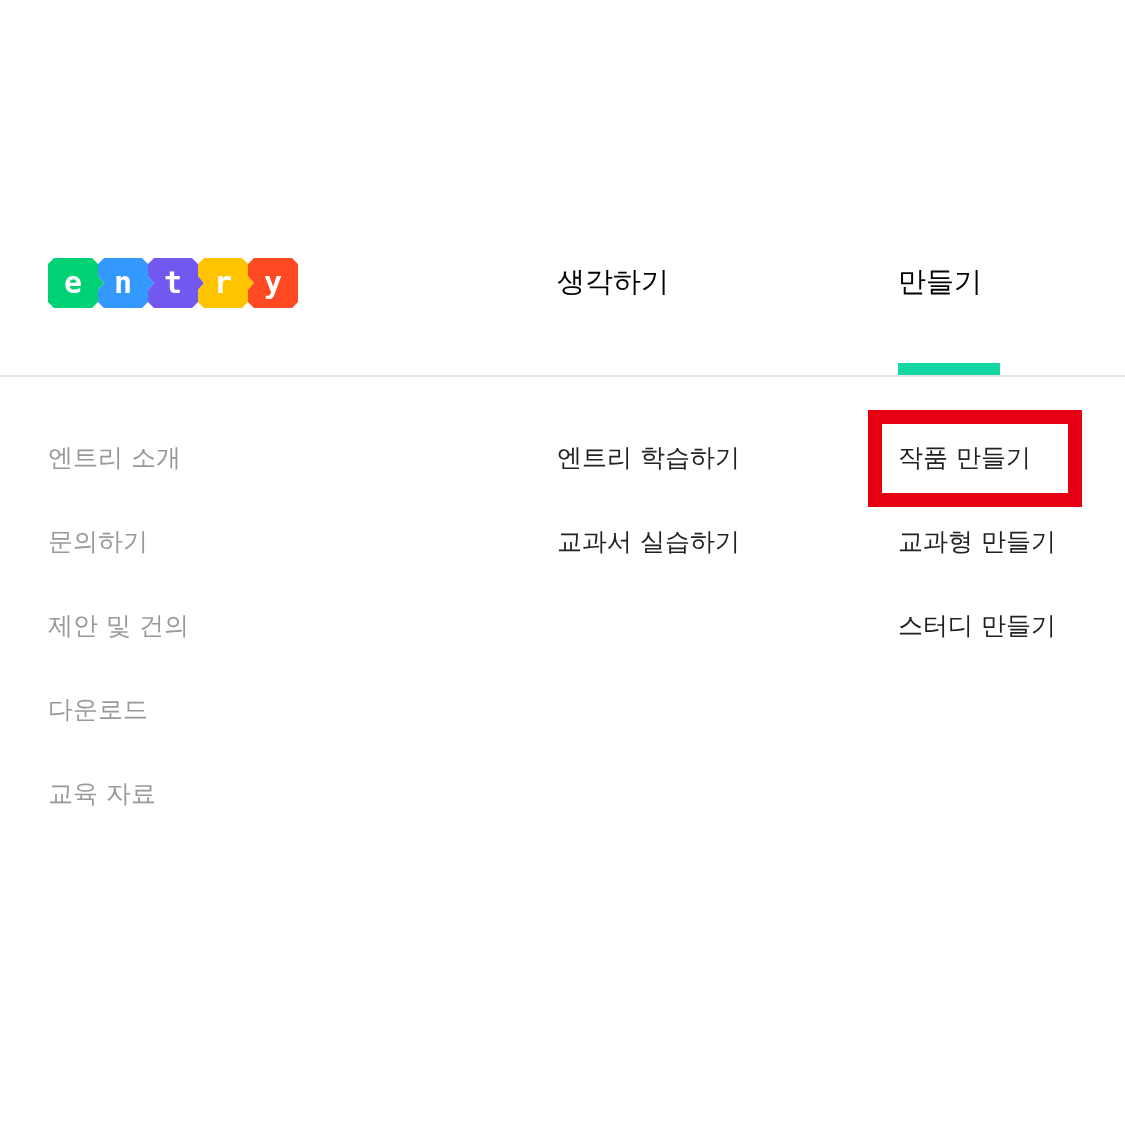 Image resolution: width=1125 pixels, height=1134 pixels. What do you see at coordinates (949, 302) in the screenshot?
I see `nav-tab: 만들기` at bounding box center [949, 302].